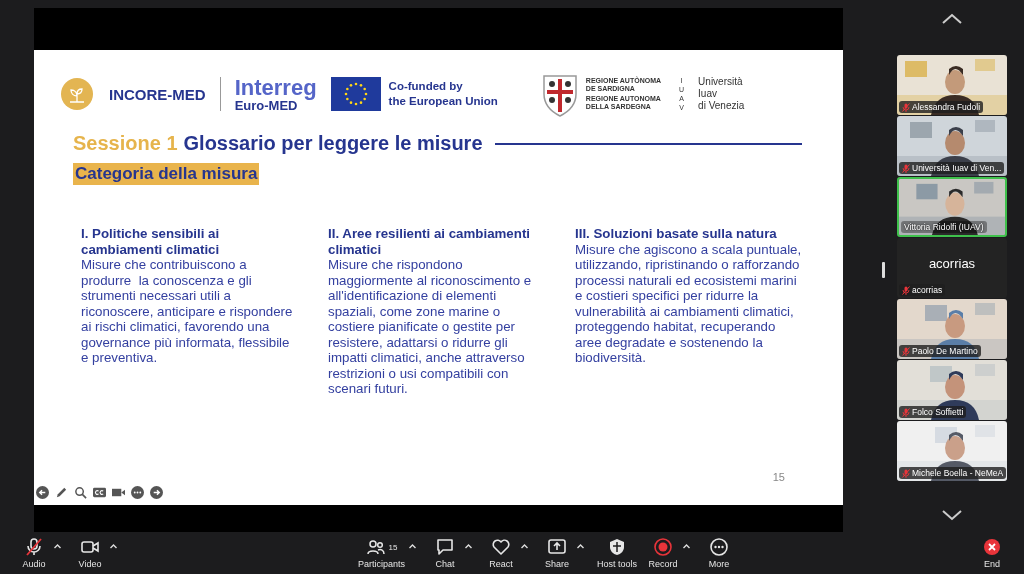 The image size is (1024, 574). What do you see at coordinates (557, 547) in the screenshot?
I see `share-screen-icon` at bounding box center [557, 547].